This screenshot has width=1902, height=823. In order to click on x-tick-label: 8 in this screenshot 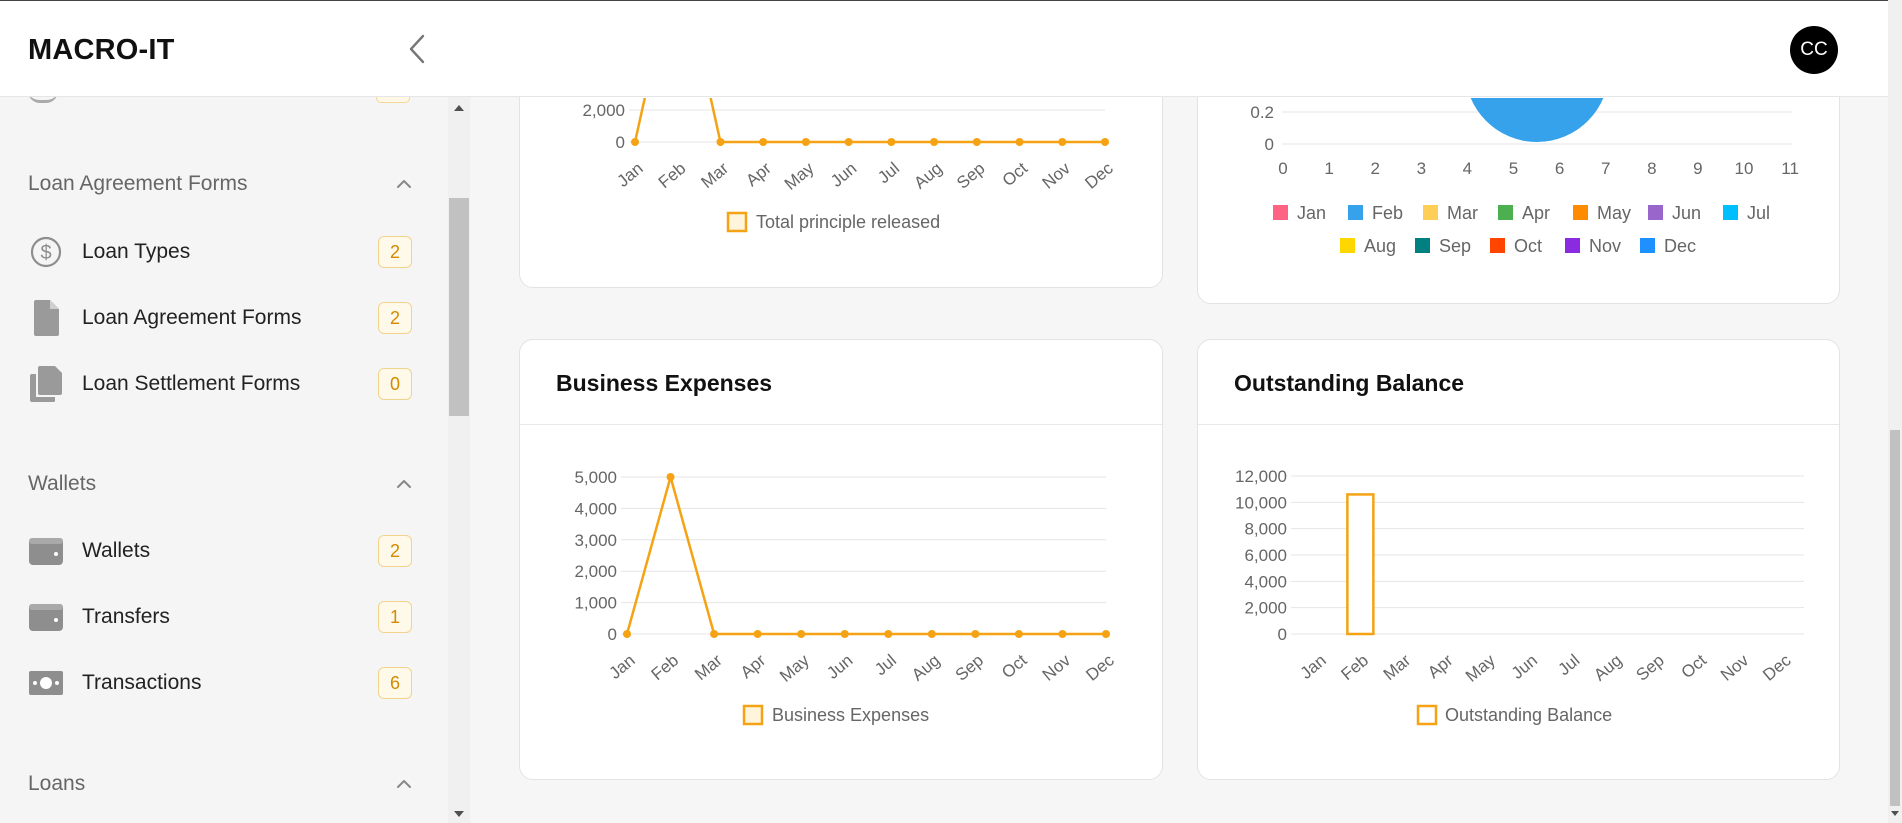, I will do `click(1651, 168)`.